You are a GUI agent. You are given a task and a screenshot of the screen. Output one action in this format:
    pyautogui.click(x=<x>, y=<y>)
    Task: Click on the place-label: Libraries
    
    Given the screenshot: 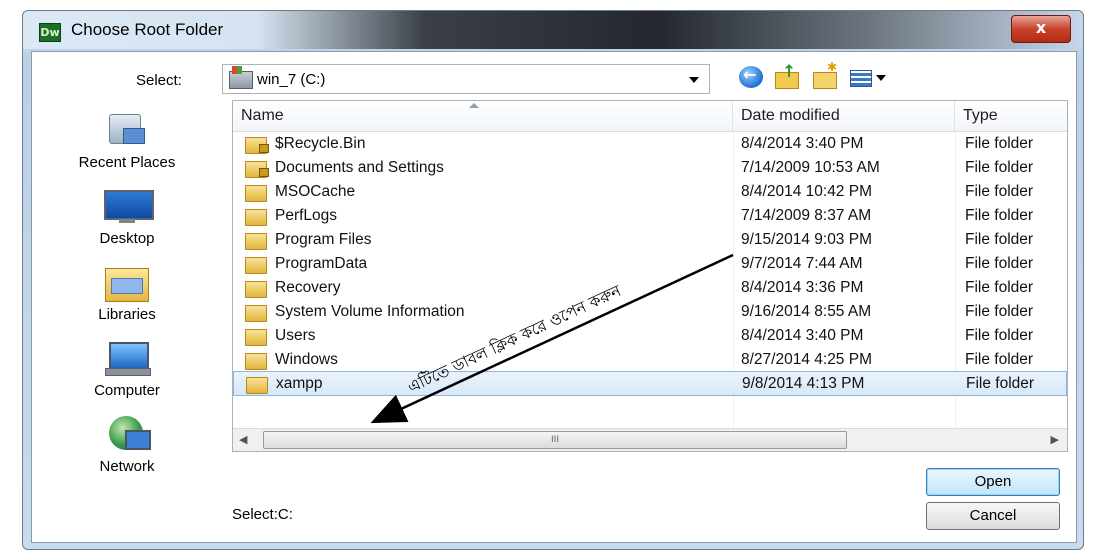 What is the action you would take?
    pyautogui.click(x=127, y=314)
    